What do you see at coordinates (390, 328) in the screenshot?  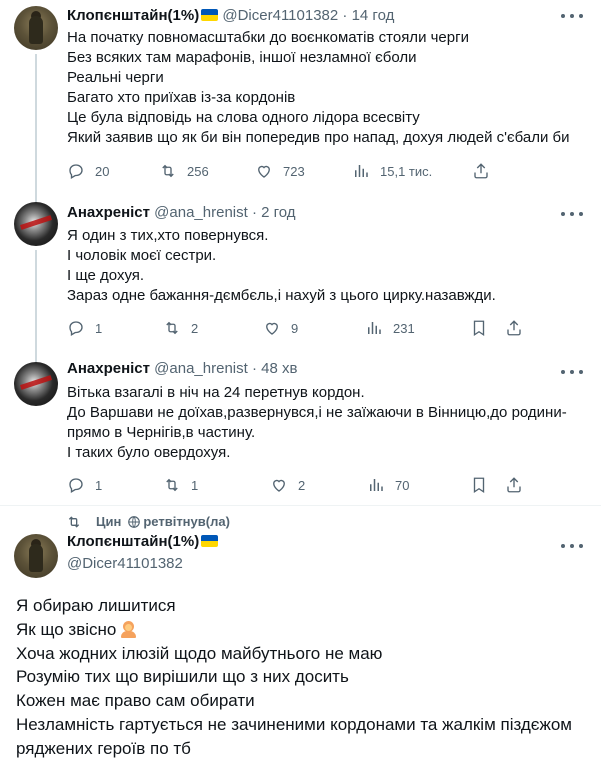 I see `views-button: 231` at bounding box center [390, 328].